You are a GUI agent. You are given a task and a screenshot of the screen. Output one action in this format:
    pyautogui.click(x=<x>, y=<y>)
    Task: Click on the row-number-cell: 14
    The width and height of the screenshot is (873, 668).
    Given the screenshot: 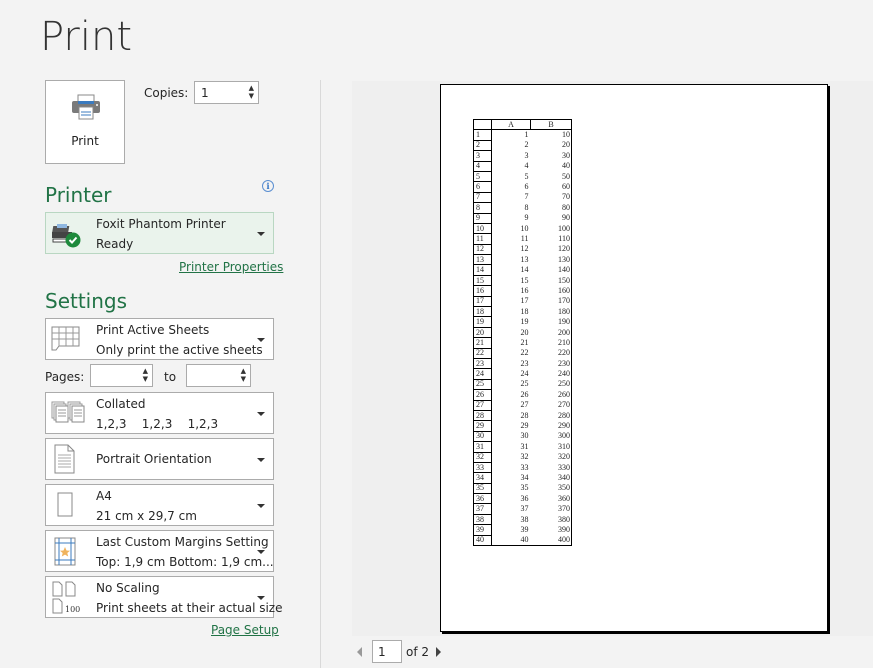 What is the action you would take?
    pyautogui.click(x=482, y=270)
    